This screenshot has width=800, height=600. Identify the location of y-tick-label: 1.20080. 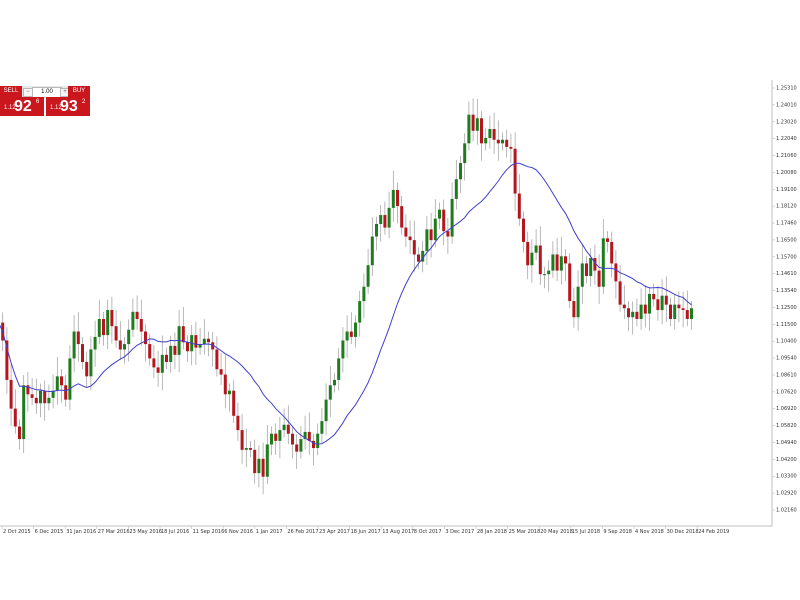
(786, 173).